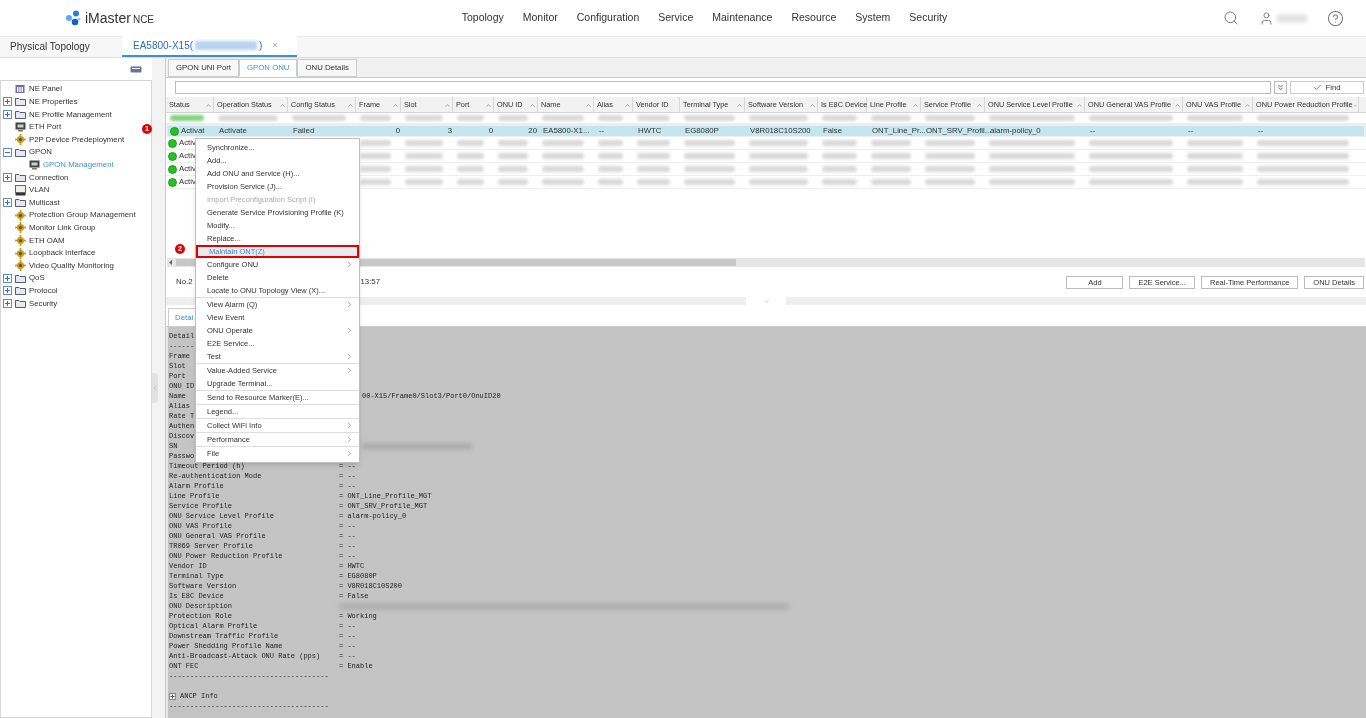  I want to click on nav-link: Security, so click(928, 18).